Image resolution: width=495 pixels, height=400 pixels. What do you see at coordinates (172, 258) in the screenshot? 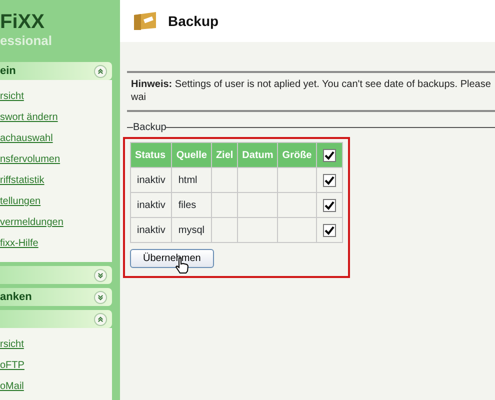
I see `apply-button: Übernehmen` at bounding box center [172, 258].